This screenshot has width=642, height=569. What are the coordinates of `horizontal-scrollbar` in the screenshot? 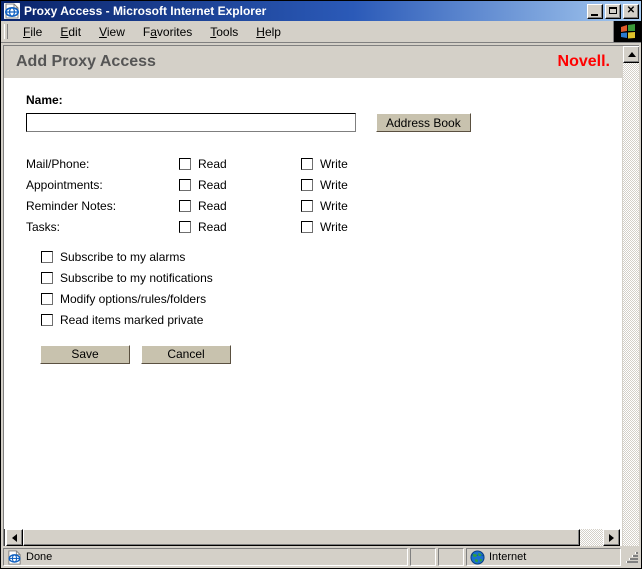 It's located at (313, 537).